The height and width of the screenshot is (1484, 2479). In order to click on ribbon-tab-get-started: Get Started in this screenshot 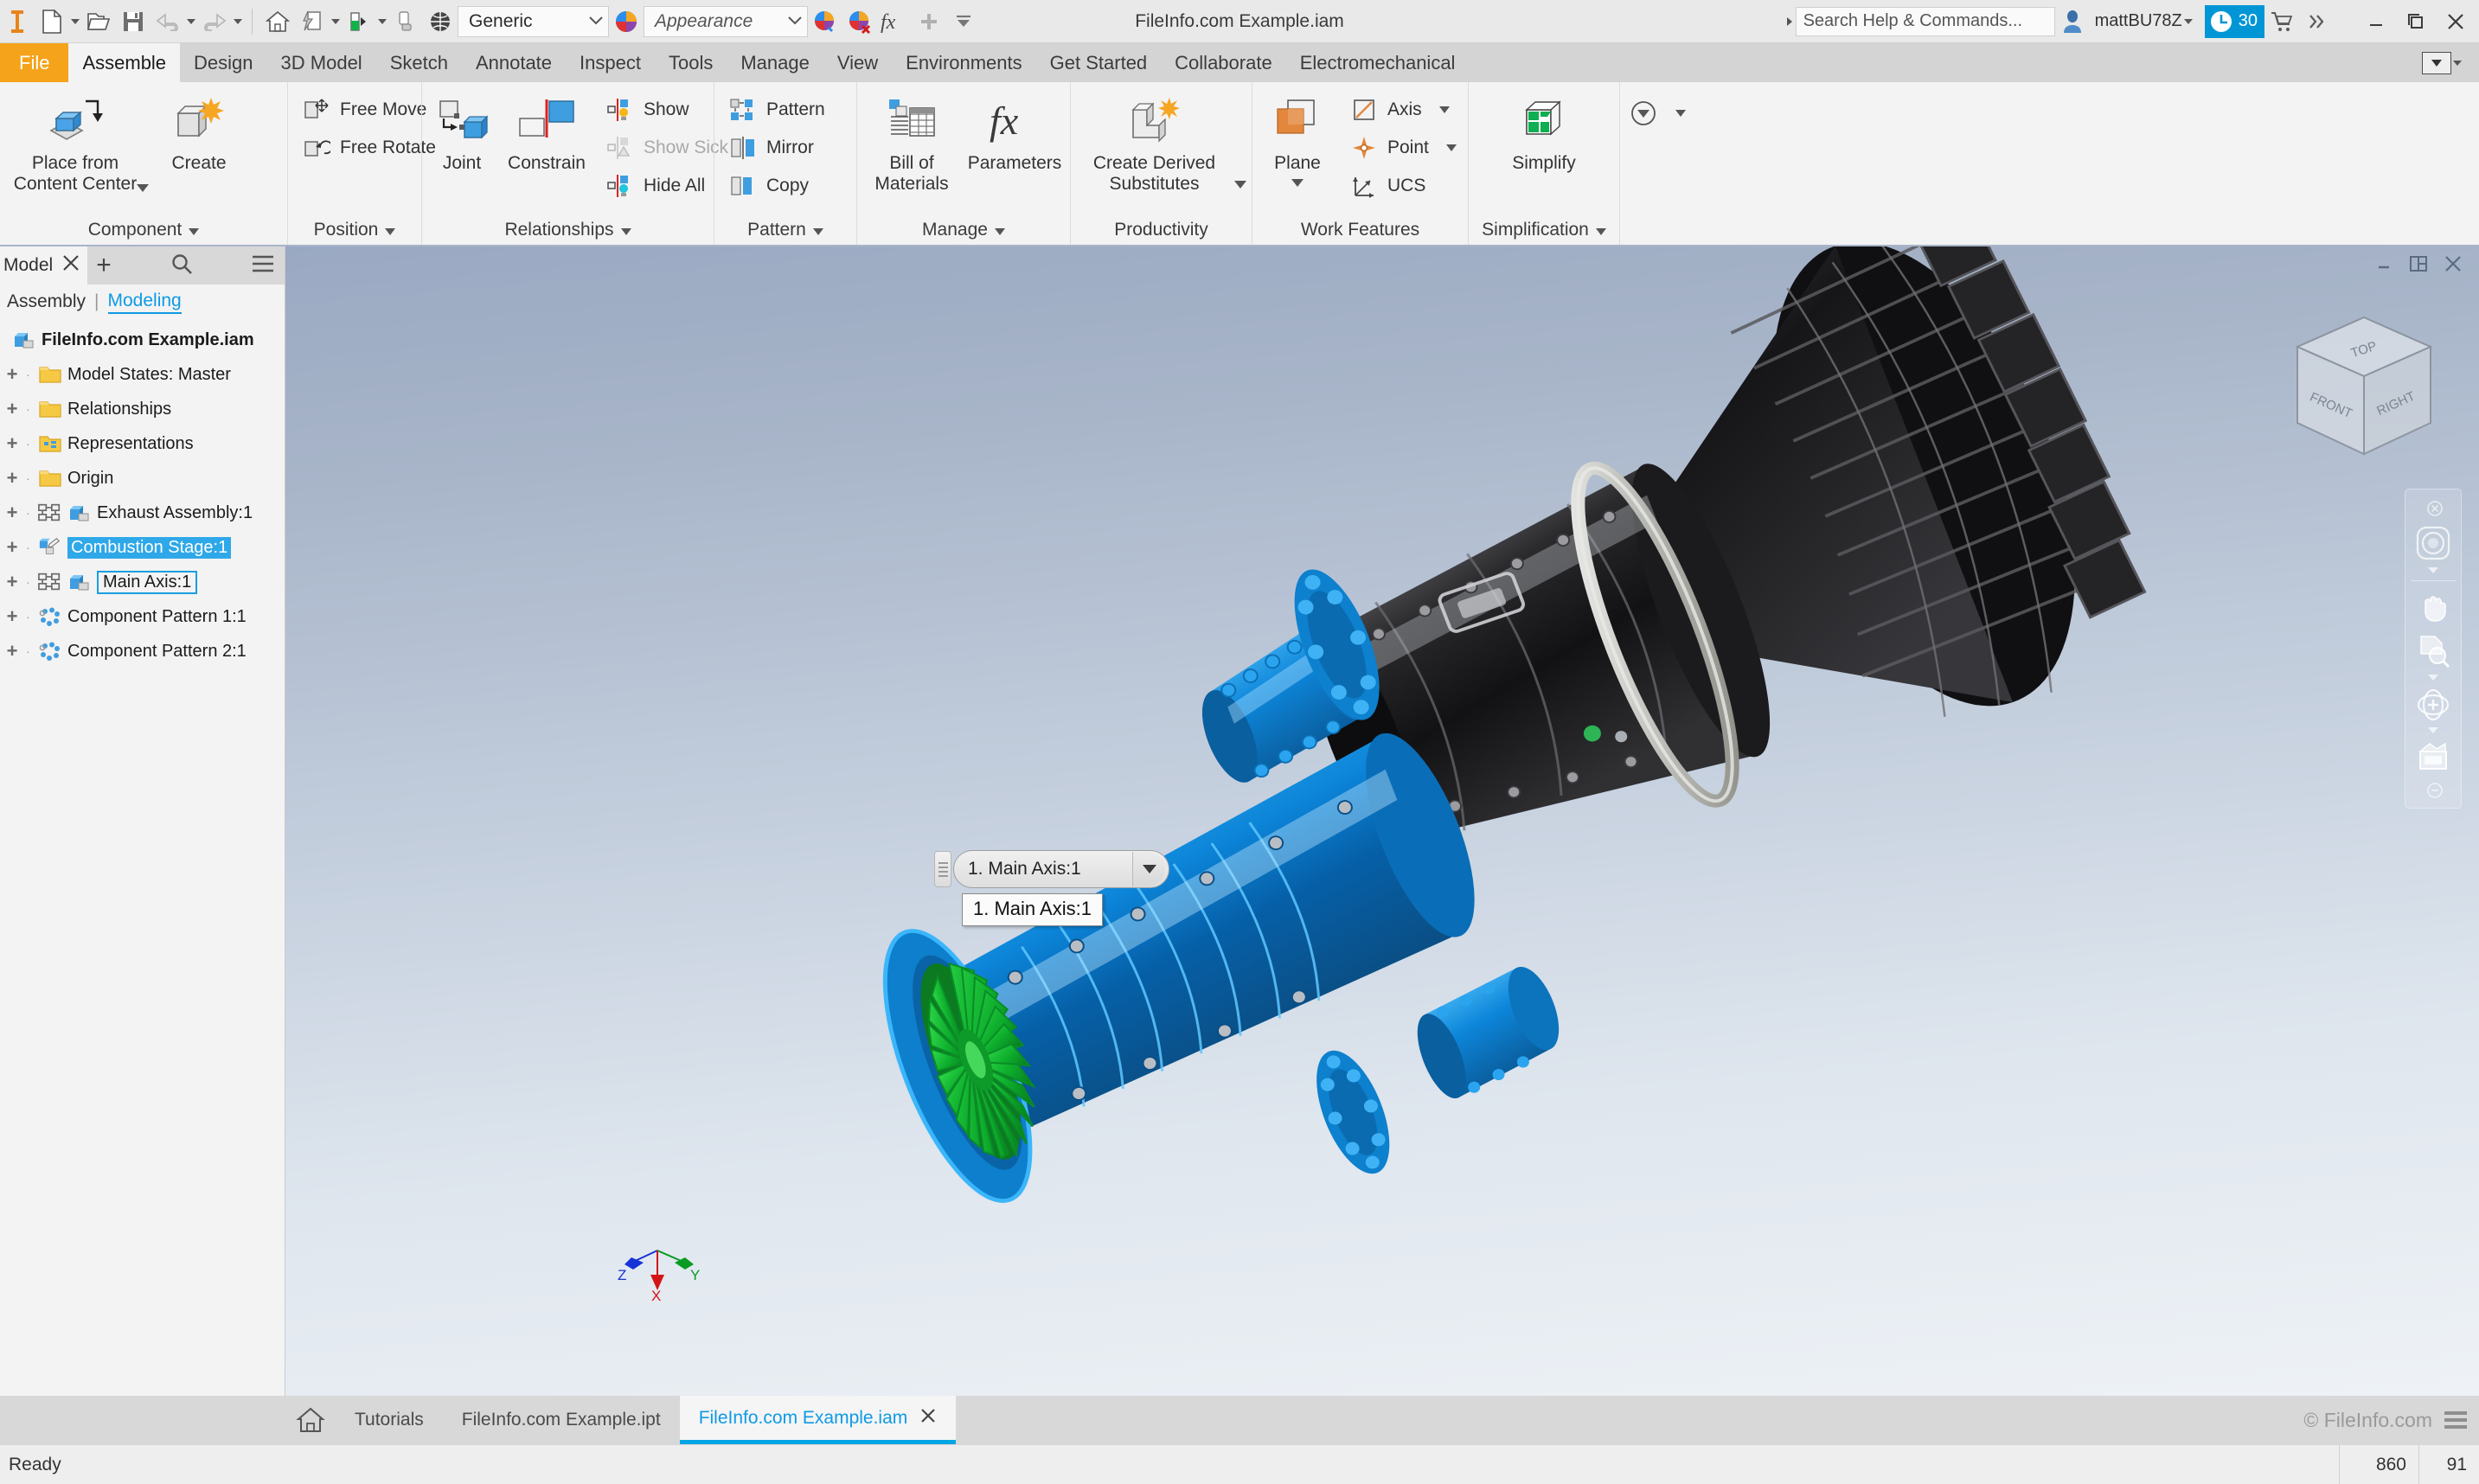, I will do `click(1099, 62)`.